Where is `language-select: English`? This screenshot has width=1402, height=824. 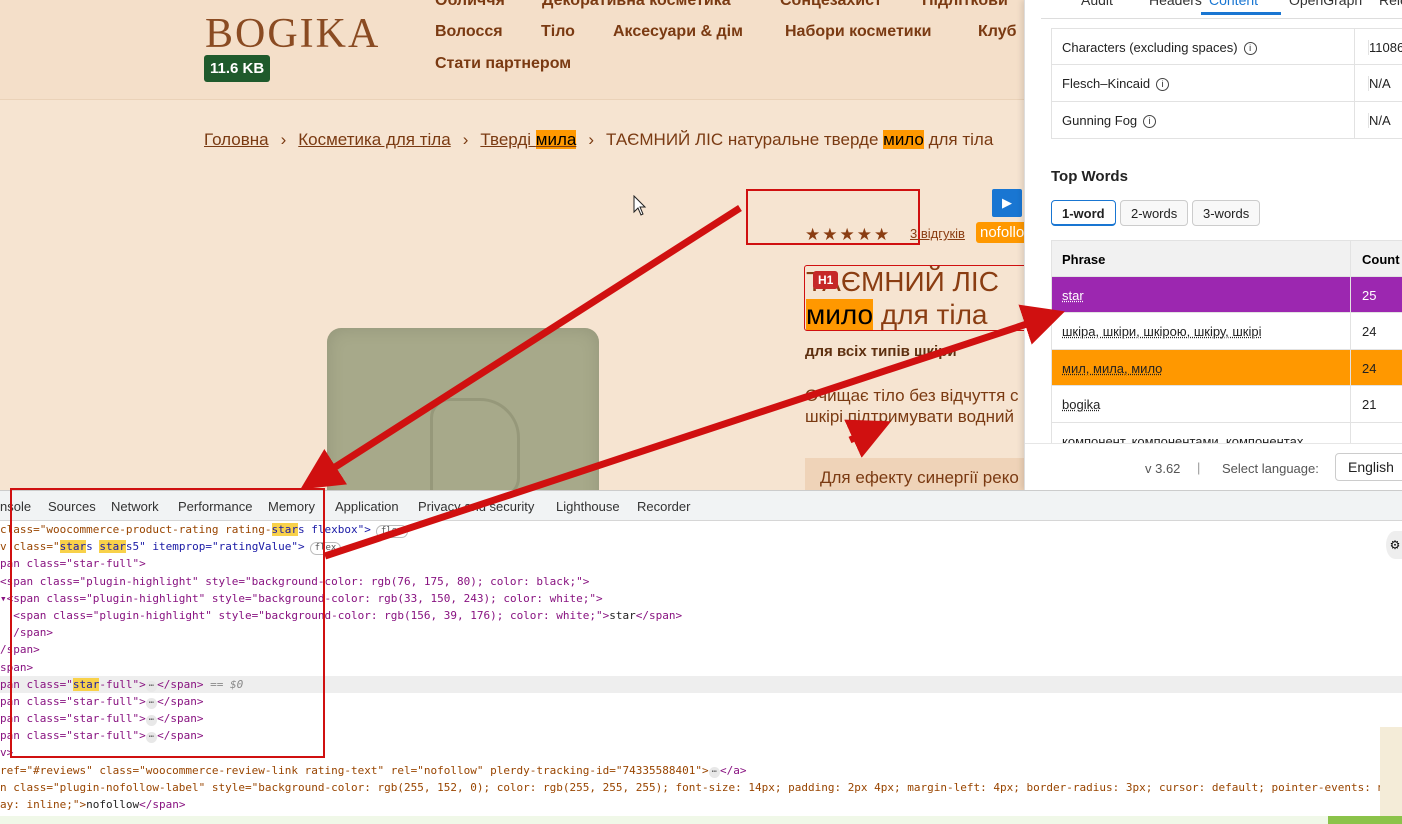 language-select: English is located at coordinates (1368, 467).